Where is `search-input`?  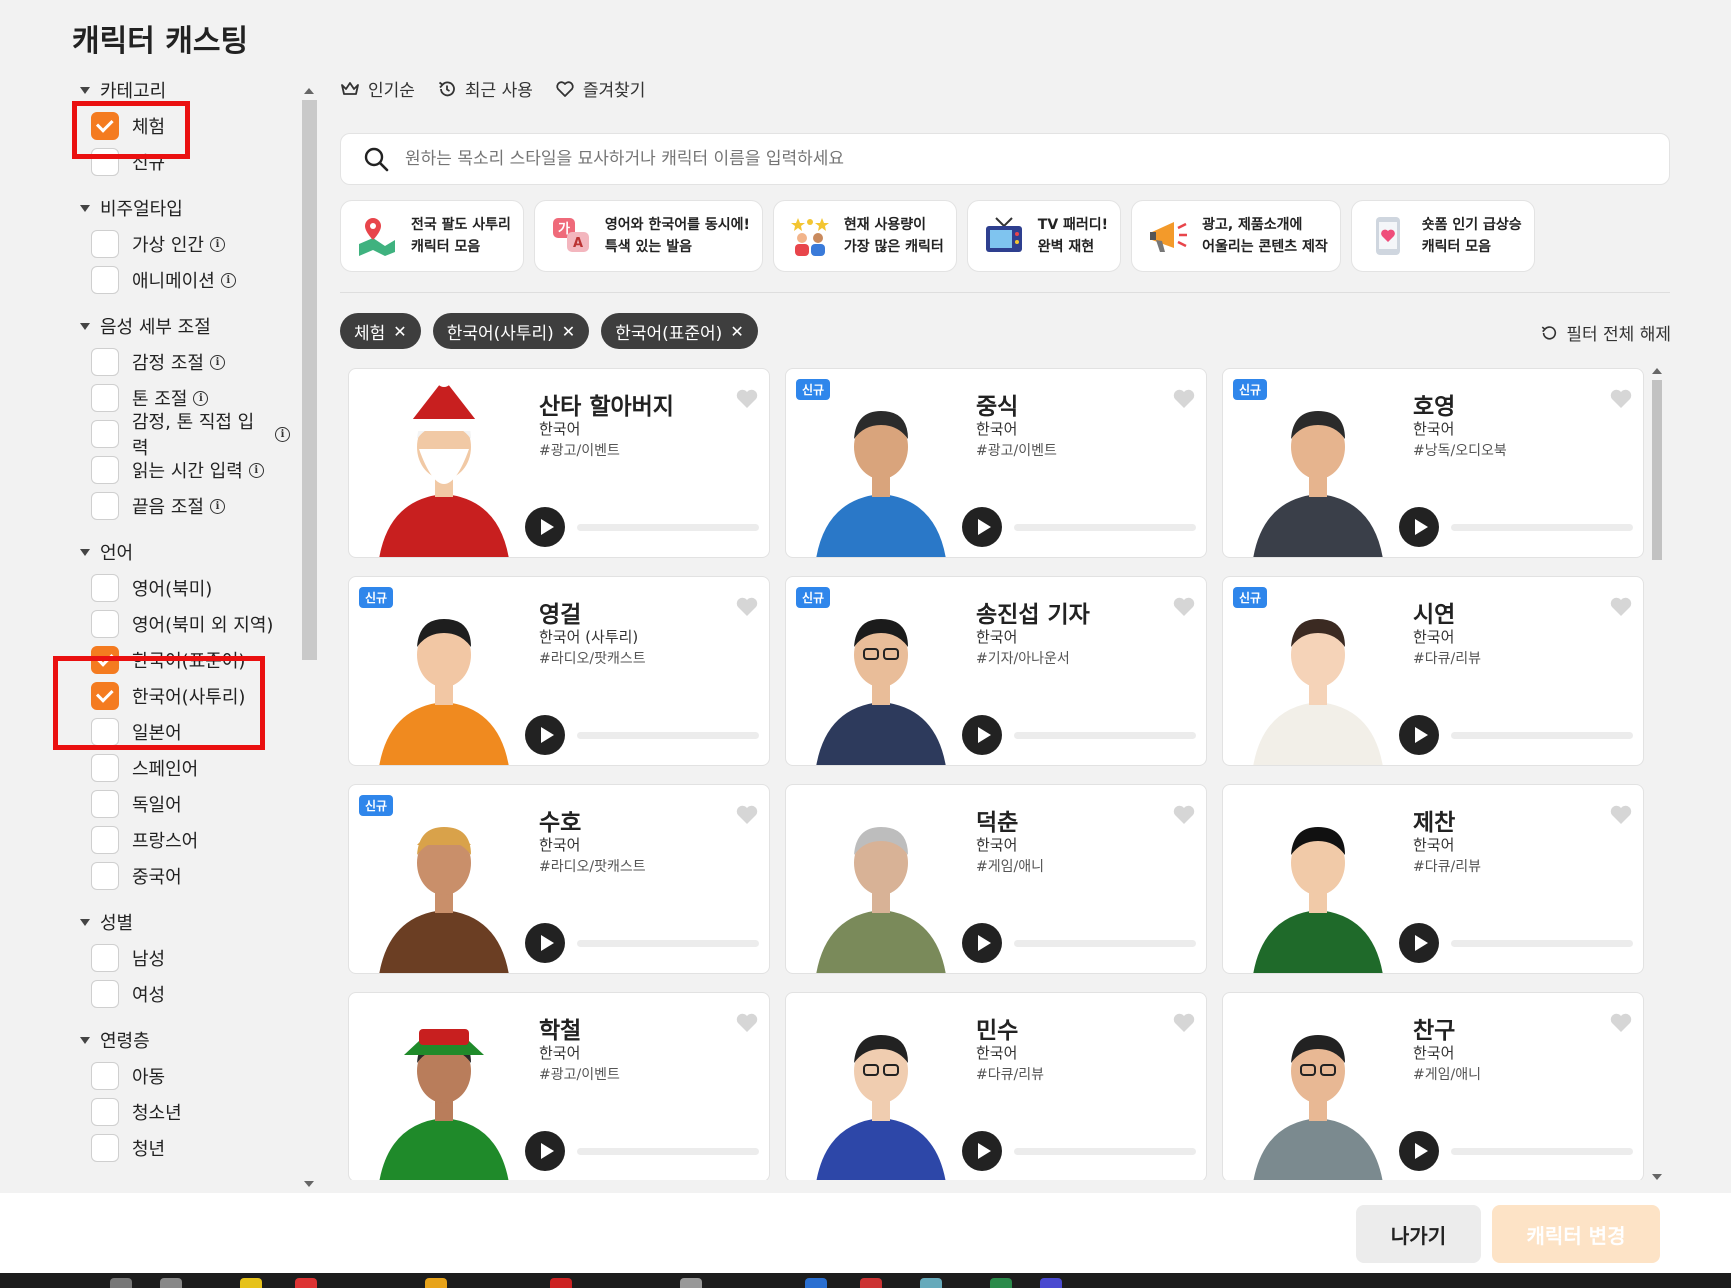 search-input is located at coordinates (1005, 159).